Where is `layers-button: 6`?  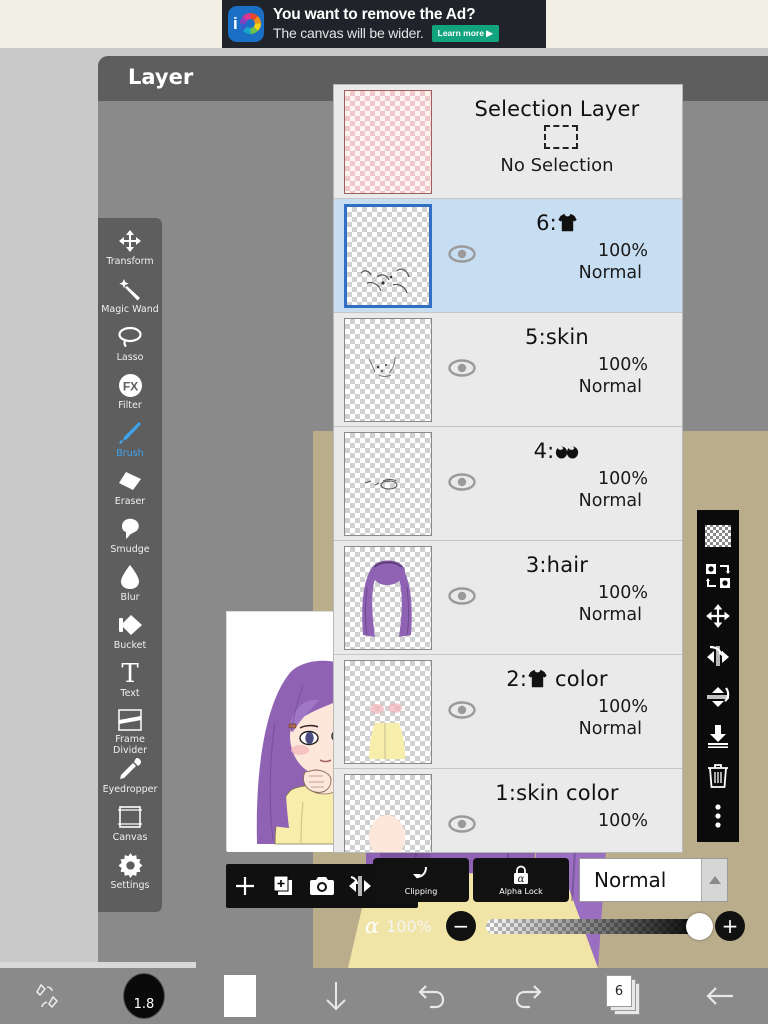
layers-button: 6 is located at coordinates (624, 996).